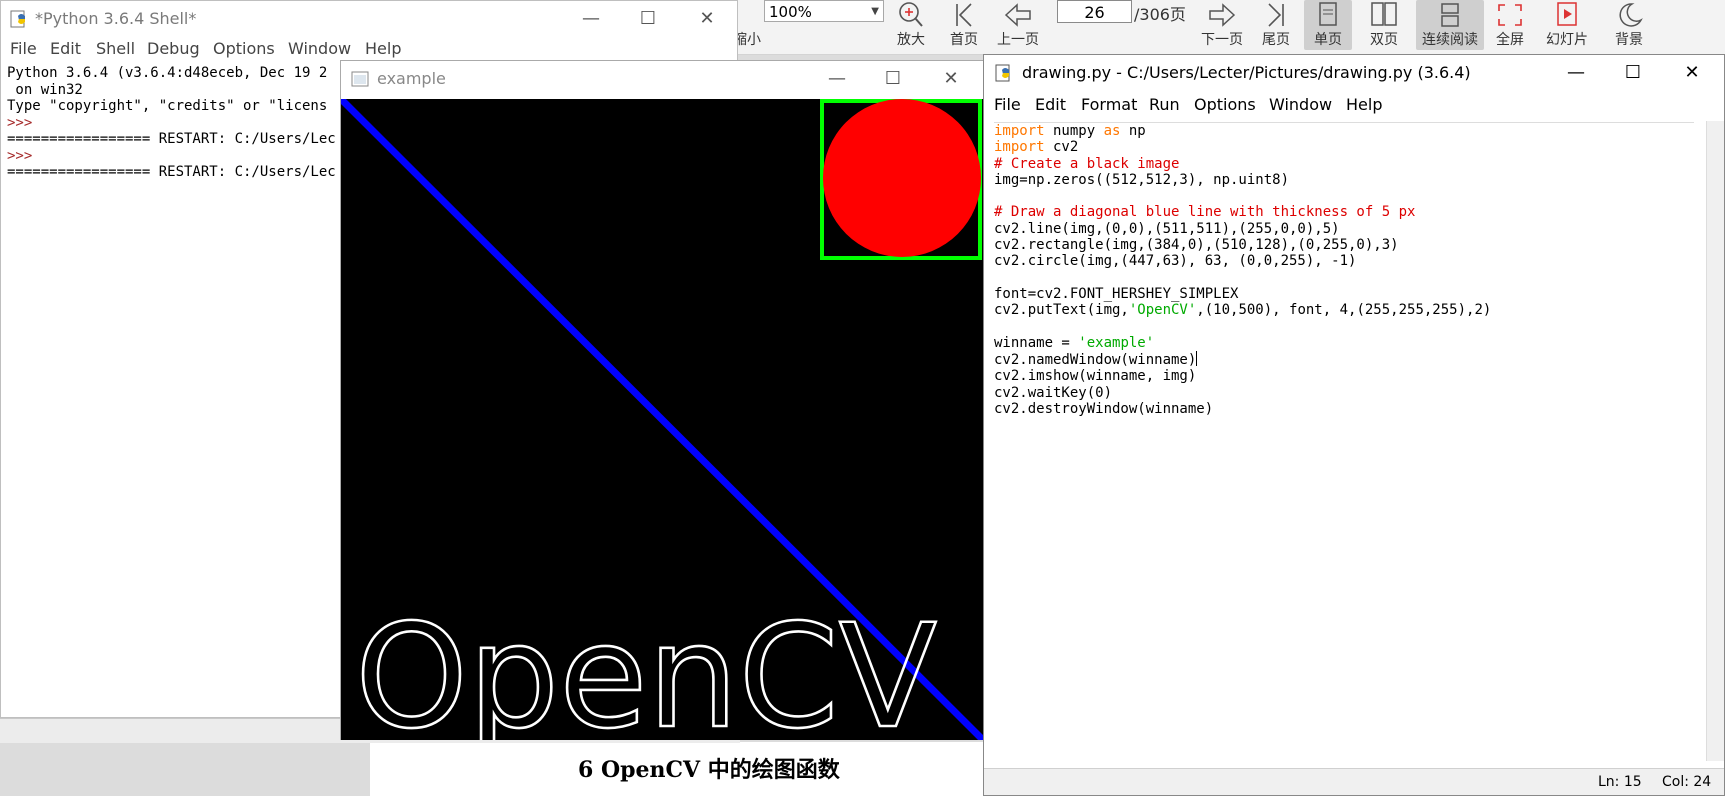  What do you see at coordinates (411, 78) in the screenshot?
I see `example-title: example` at bounding box center [411, 78].